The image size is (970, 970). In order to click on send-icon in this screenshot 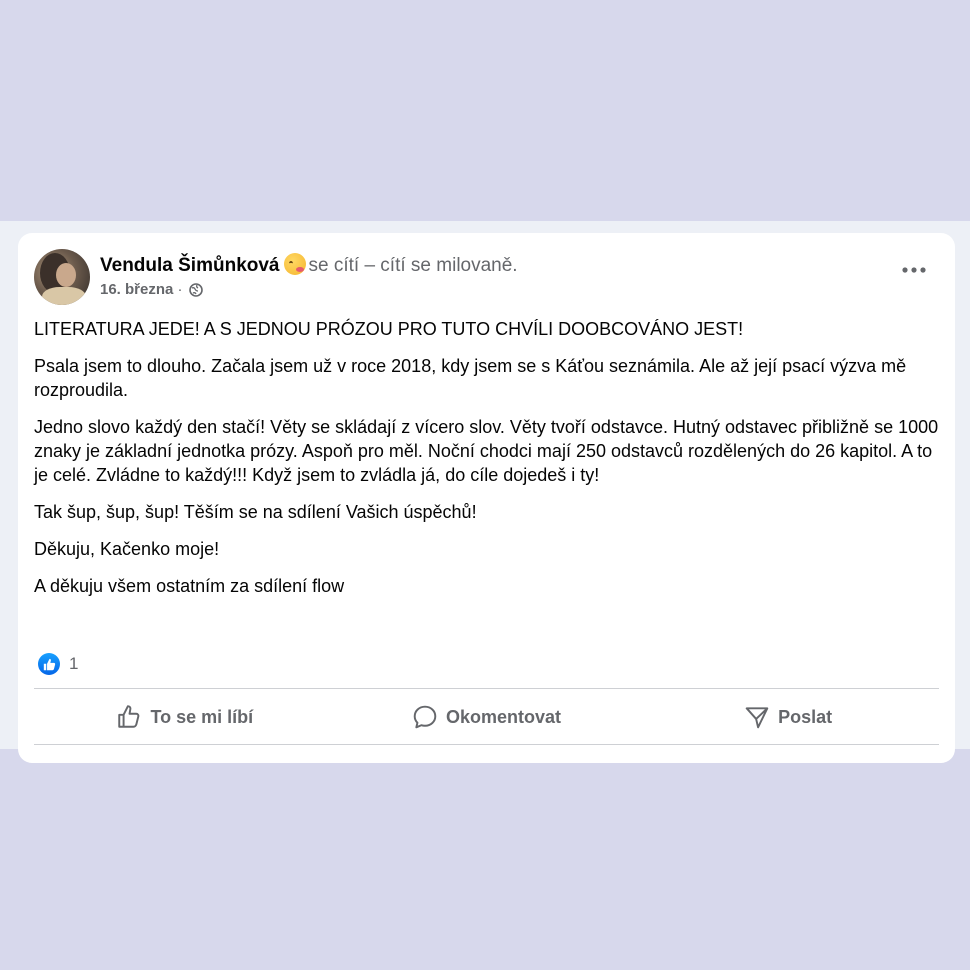, I will do `click(757, 718)`.